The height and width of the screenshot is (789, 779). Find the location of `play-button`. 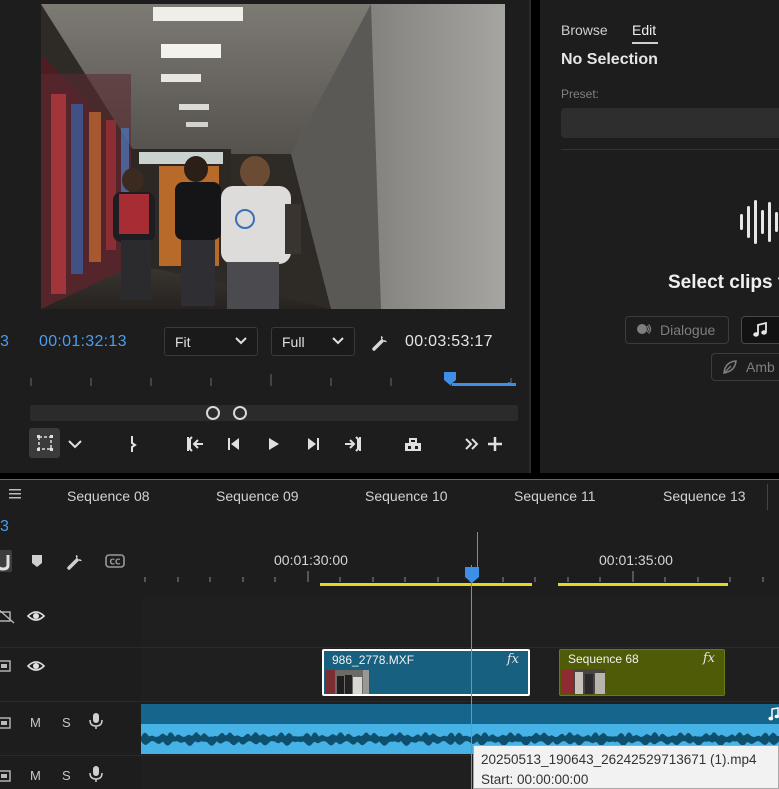

play-button is located at coordinates (273, 444).